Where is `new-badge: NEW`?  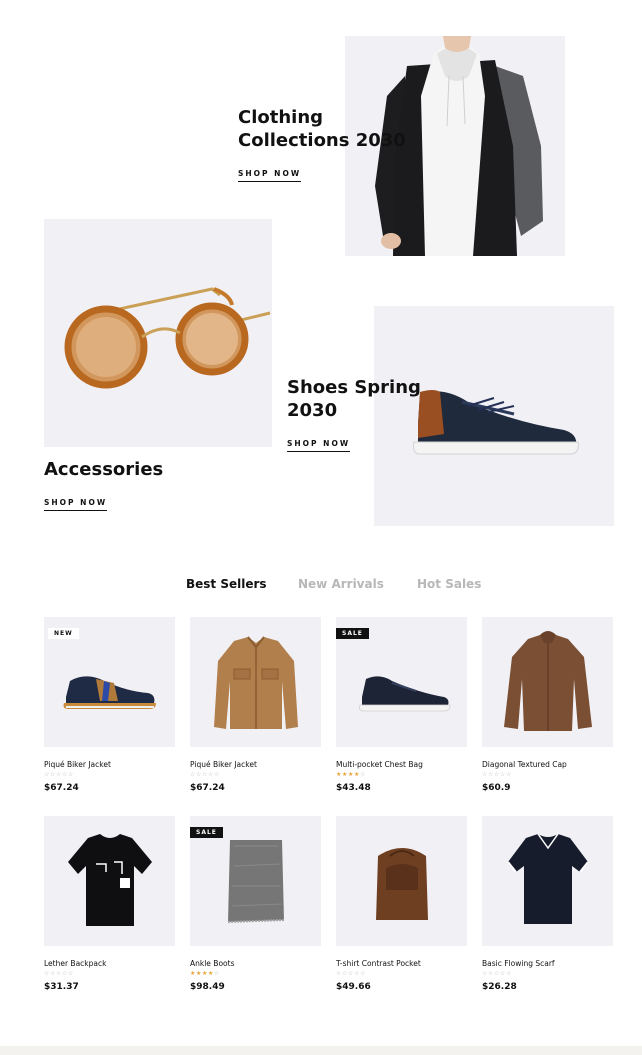
new-badge: NEW is located at coordinates (63, 633).